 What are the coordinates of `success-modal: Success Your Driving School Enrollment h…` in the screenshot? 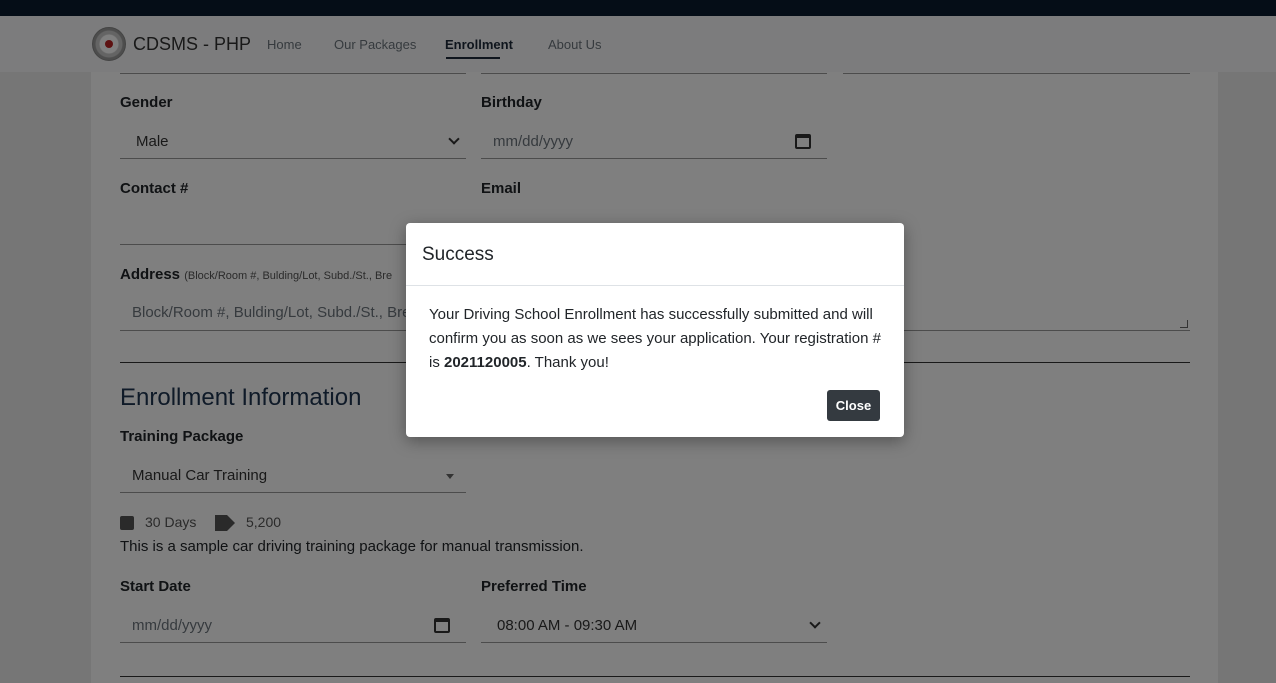 It's located at (655, 330).